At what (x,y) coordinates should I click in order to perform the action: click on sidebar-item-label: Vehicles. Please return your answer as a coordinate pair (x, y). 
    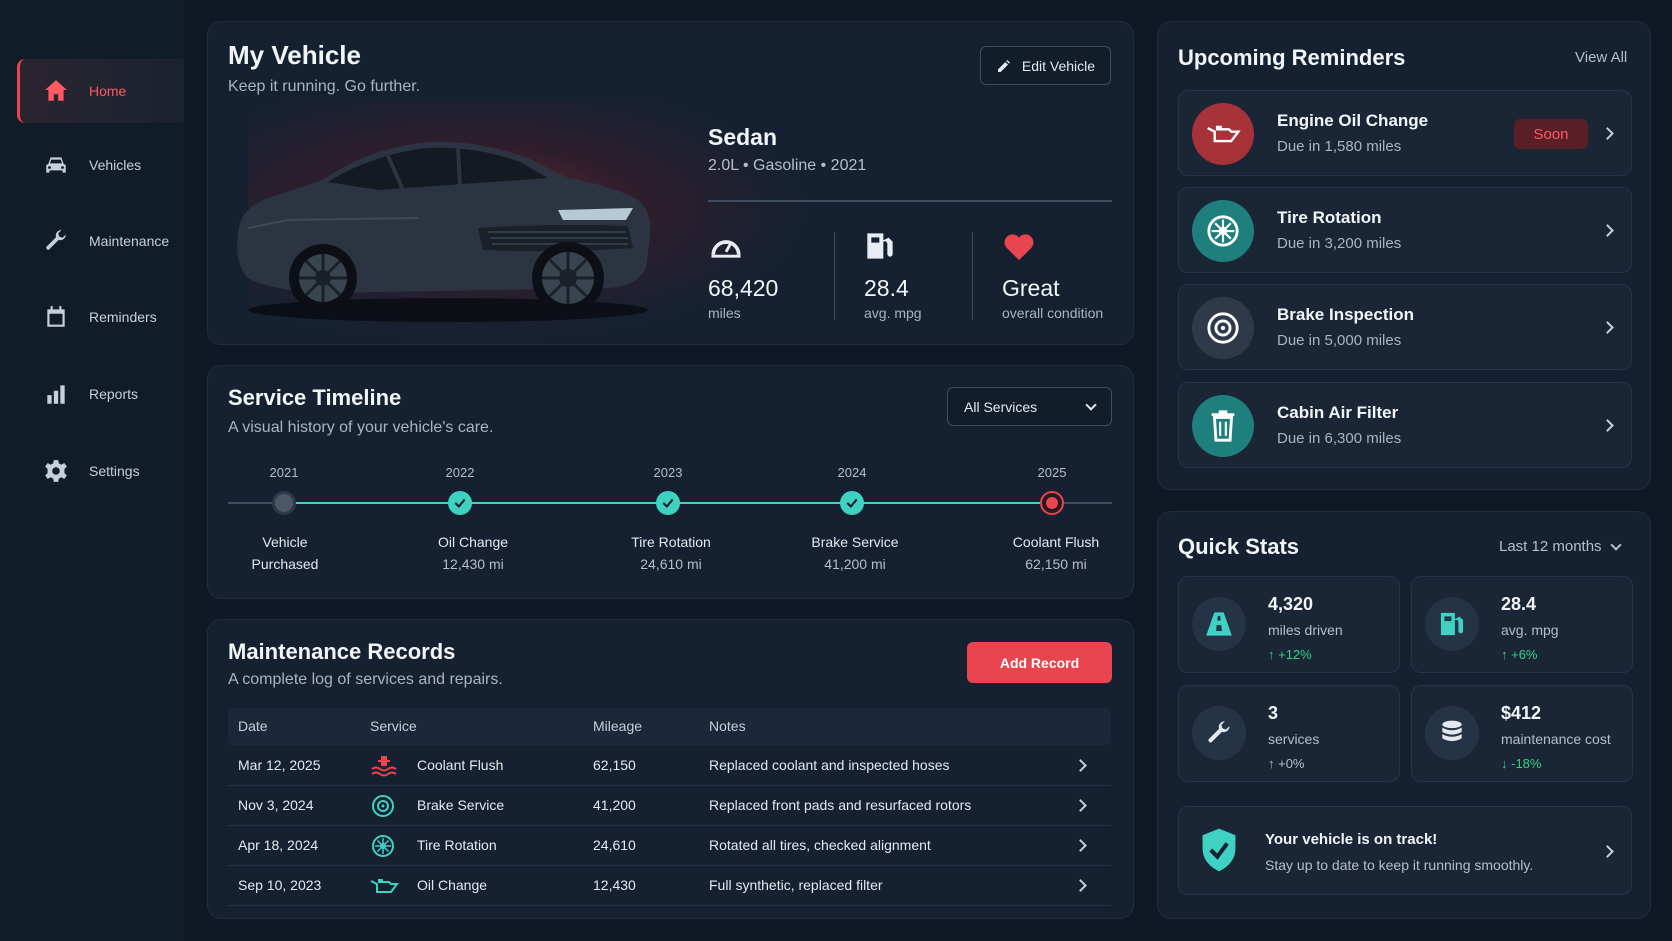
    Looking at the image, I should click on (115, 165).